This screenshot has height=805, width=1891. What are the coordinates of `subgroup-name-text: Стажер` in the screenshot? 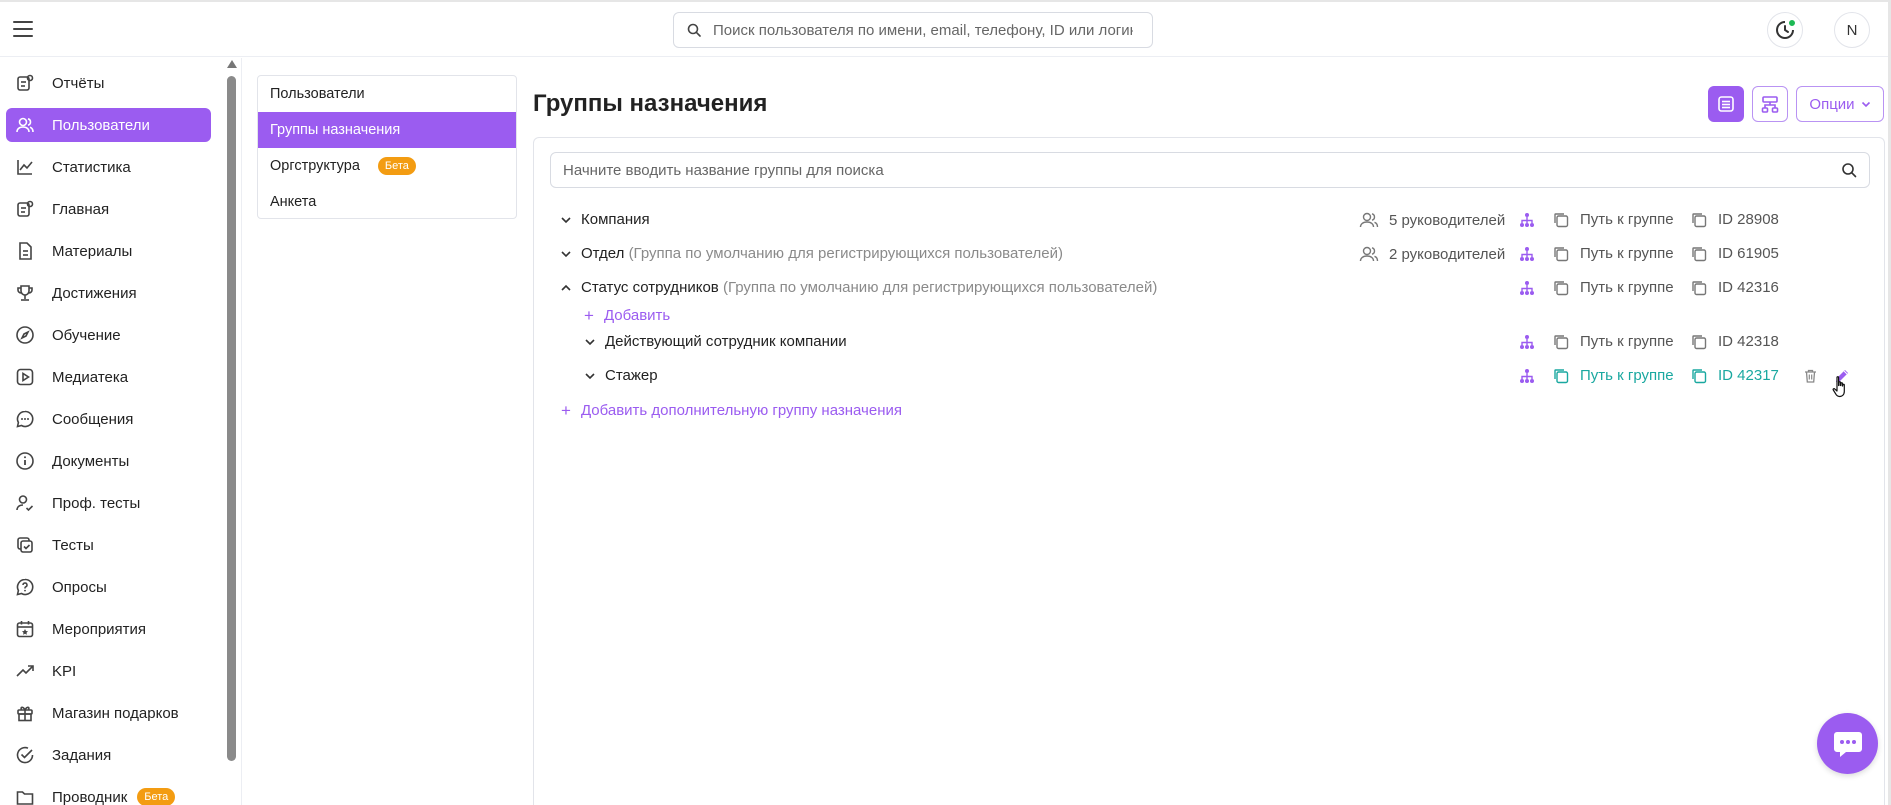 It's located at (631, 375).